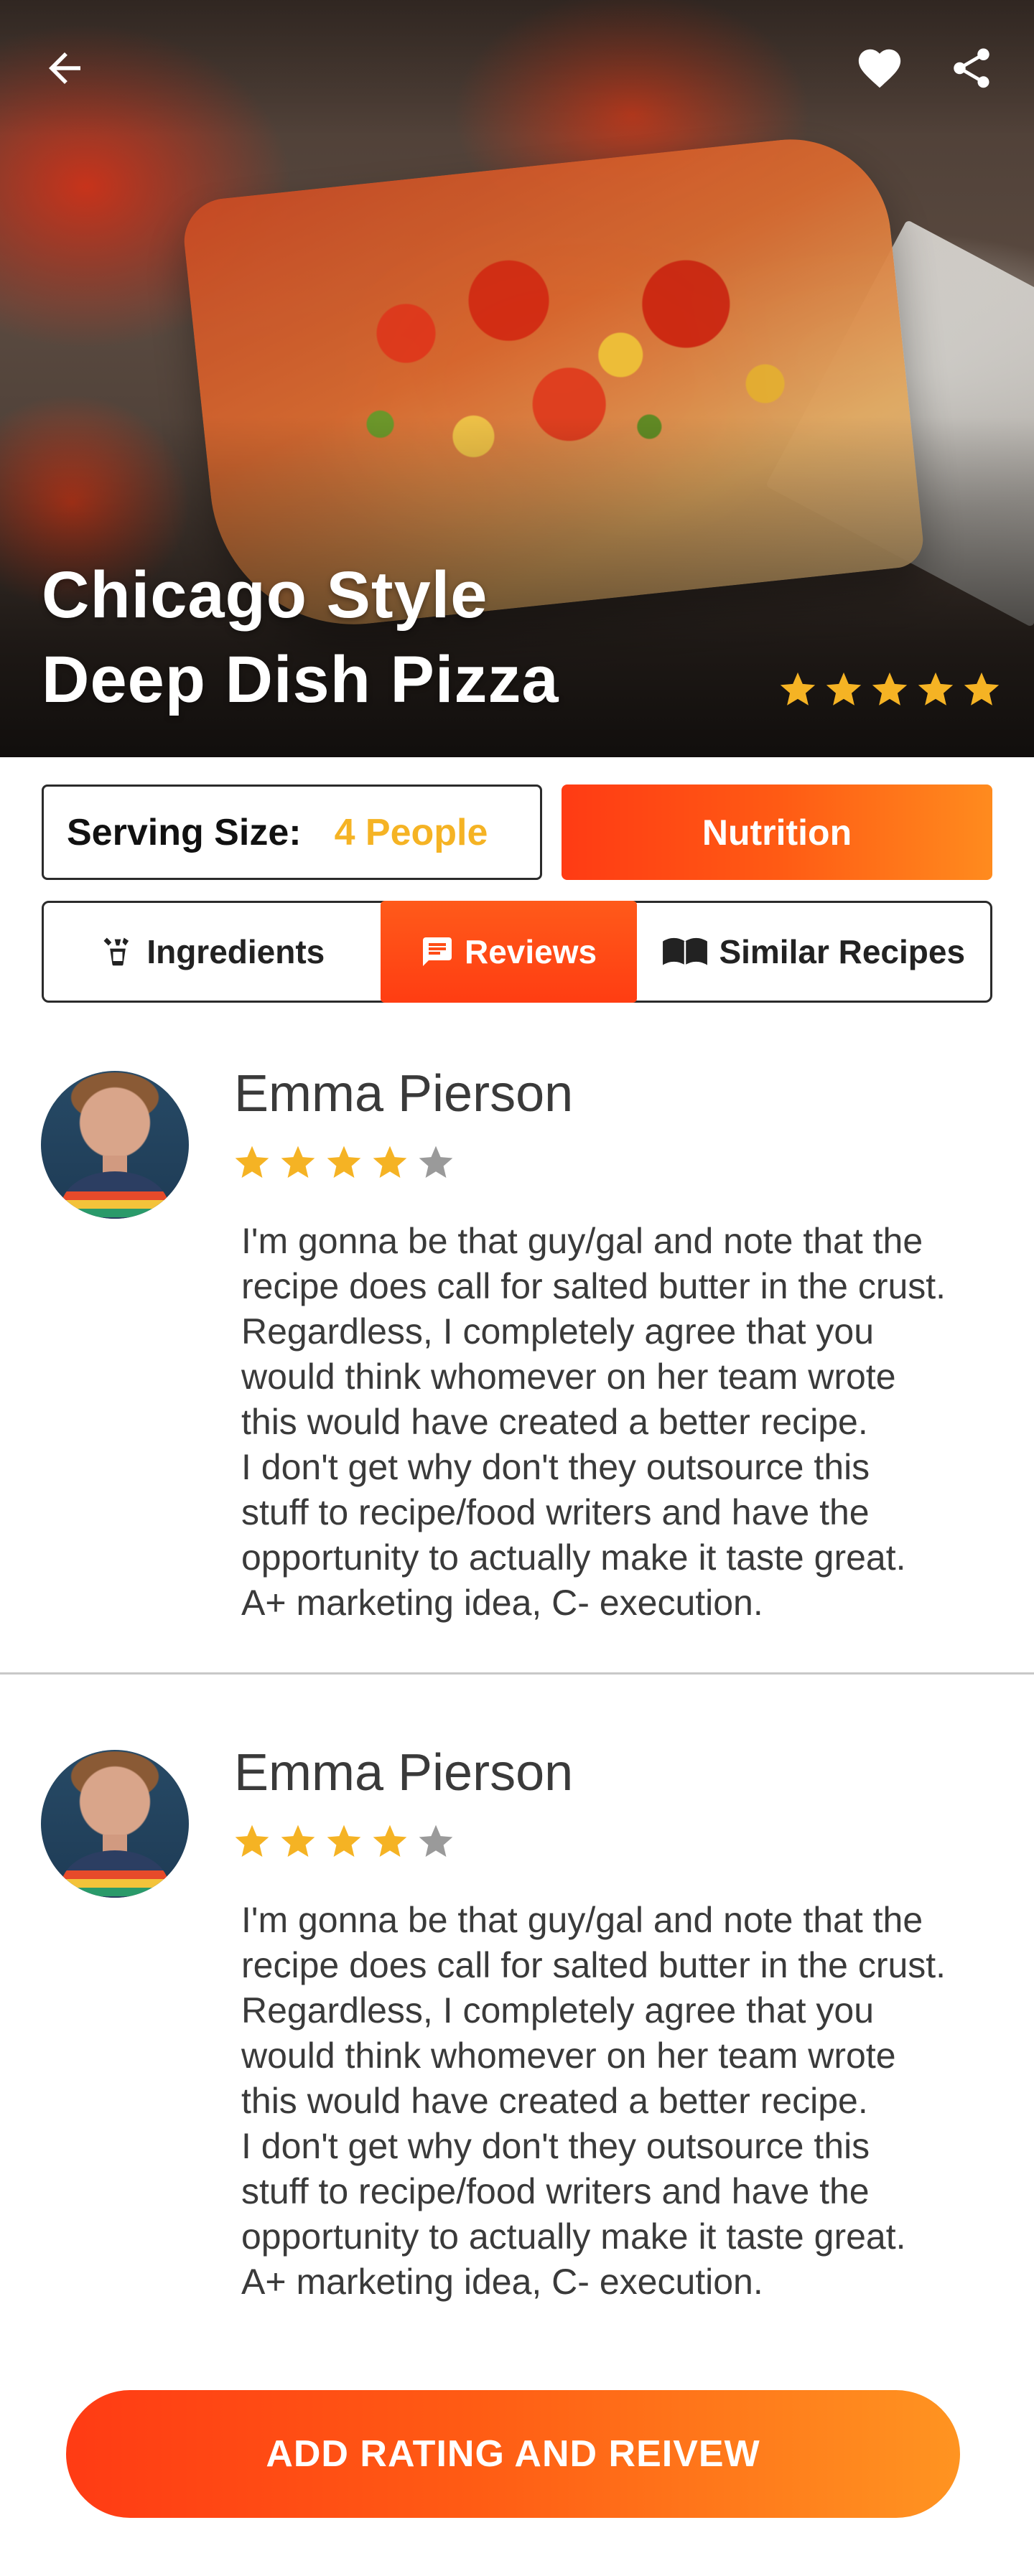 The width and height of the screenshot is (1034, 2576). I want to click on recipe-tabs: Ingredients Reviews Similar Recipes, so click(517, 952).